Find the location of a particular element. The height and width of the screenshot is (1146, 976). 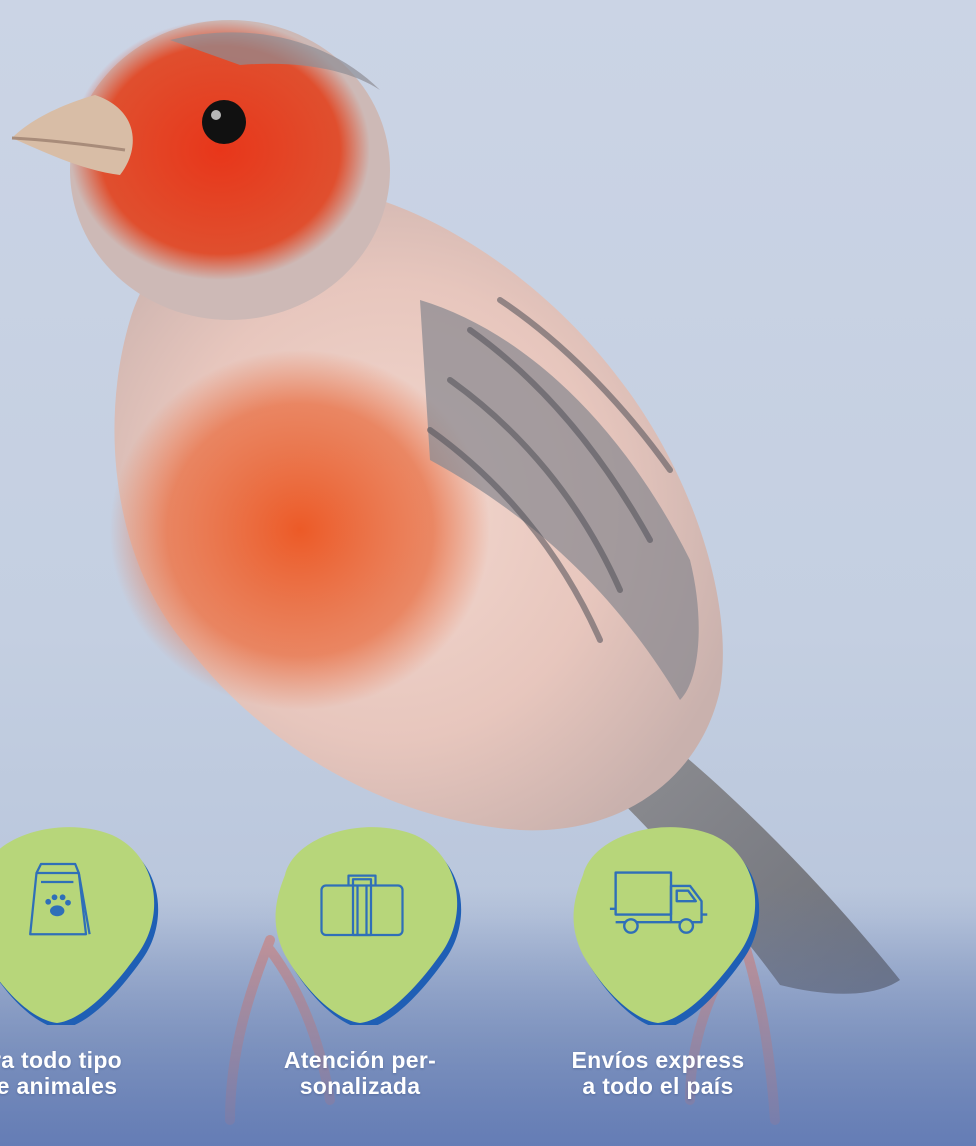

briefcase-icon is located at coordinates (362, 905).